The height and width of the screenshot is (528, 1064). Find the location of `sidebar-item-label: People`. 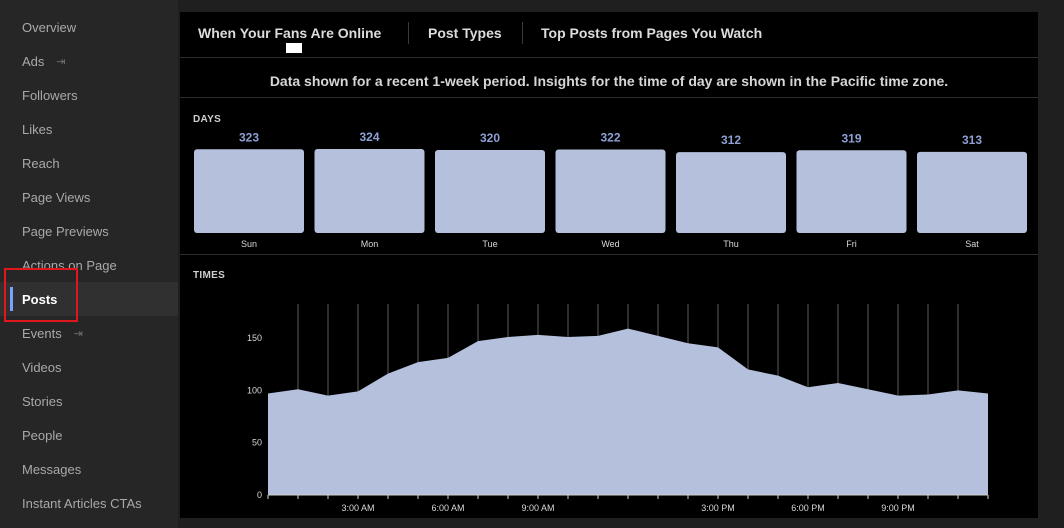

sidebar-item-label: People is located at coordinates (42, 435).